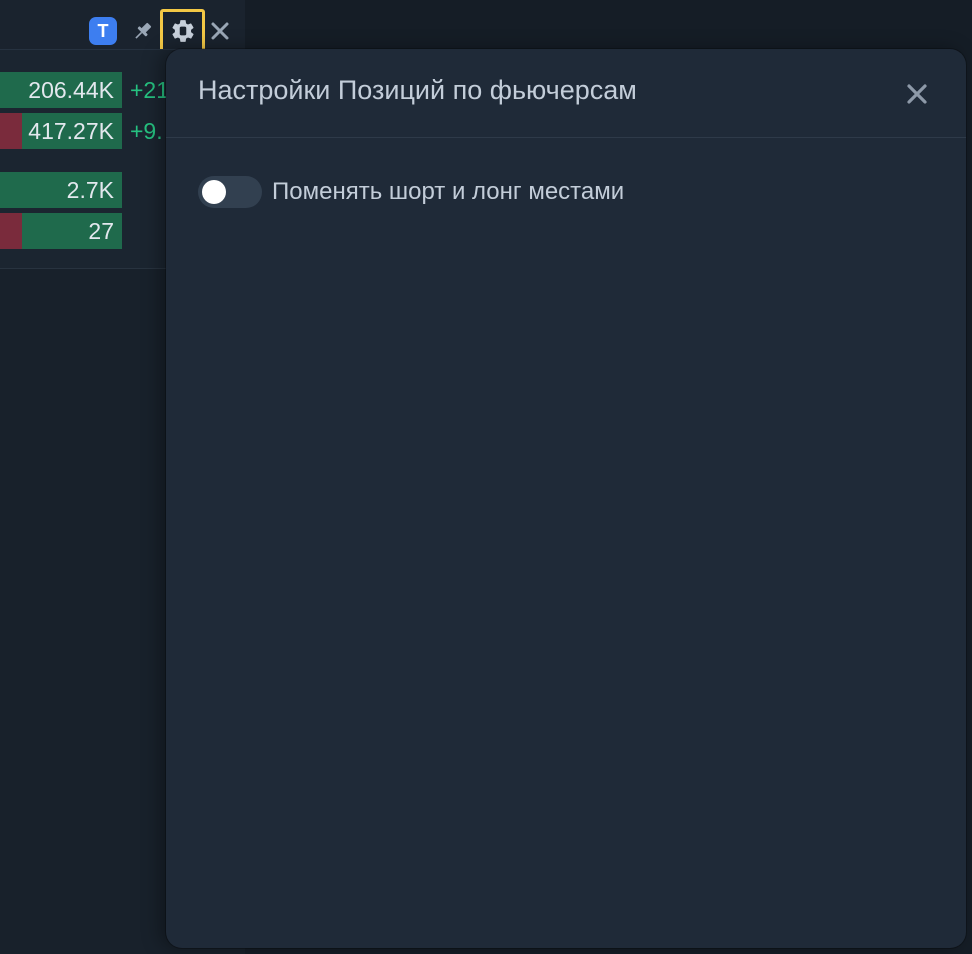 The width and height of the screenshot is (972, 954). Describe the element at coordinates (417, 90) in the screenshot. I see `modal-title: Настройки Позиций по фьючерсам` at that location.